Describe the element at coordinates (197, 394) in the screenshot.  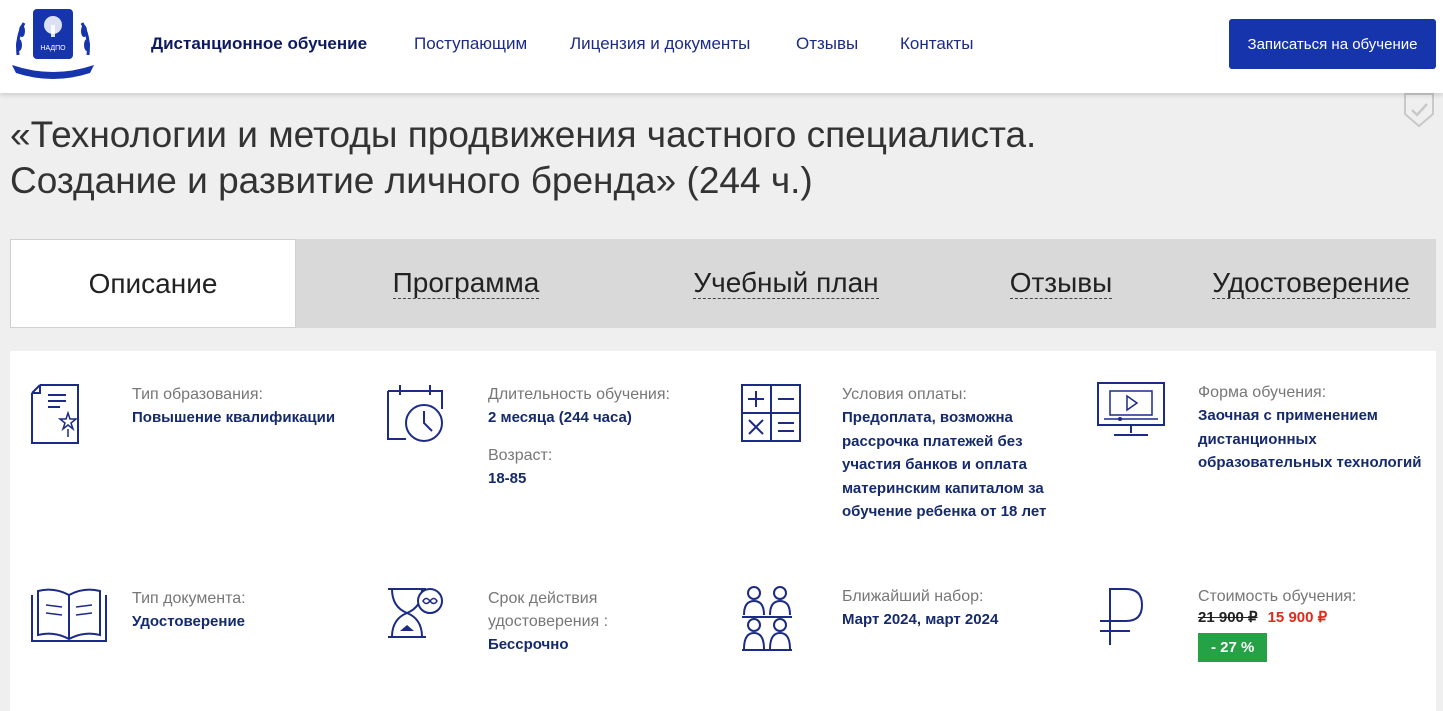
I see `edu-type-label: Тип образования:` at that location.